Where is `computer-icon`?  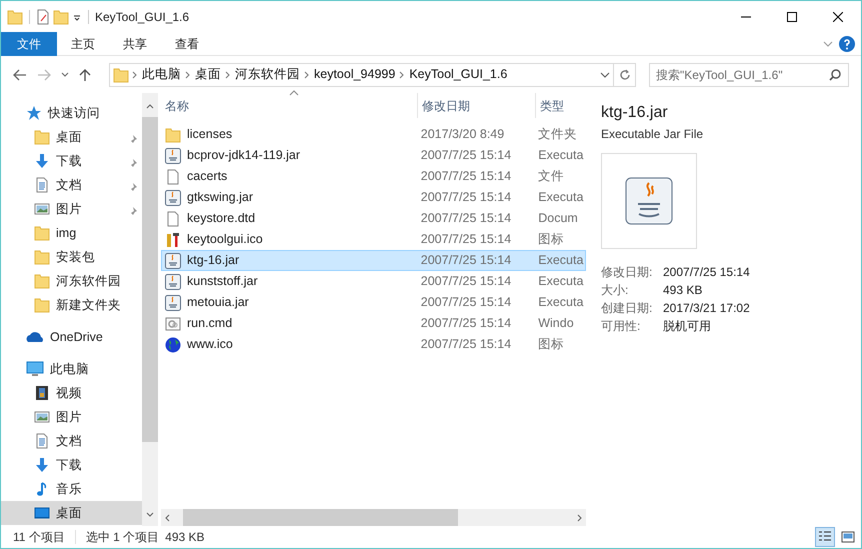 computer-icon is located at coordinates (35, 369).